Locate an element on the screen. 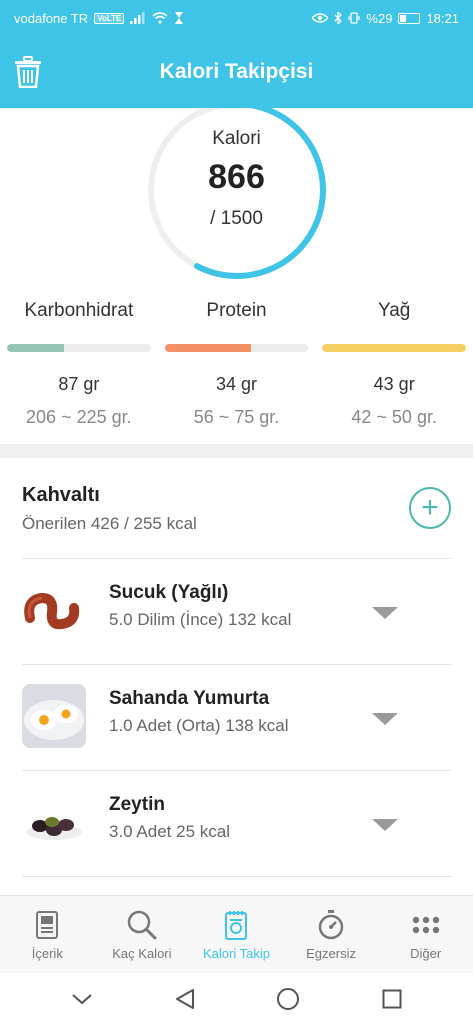 This screenshot has width=473, height=1024. wifi-icon is located at coordinates (160, 18).